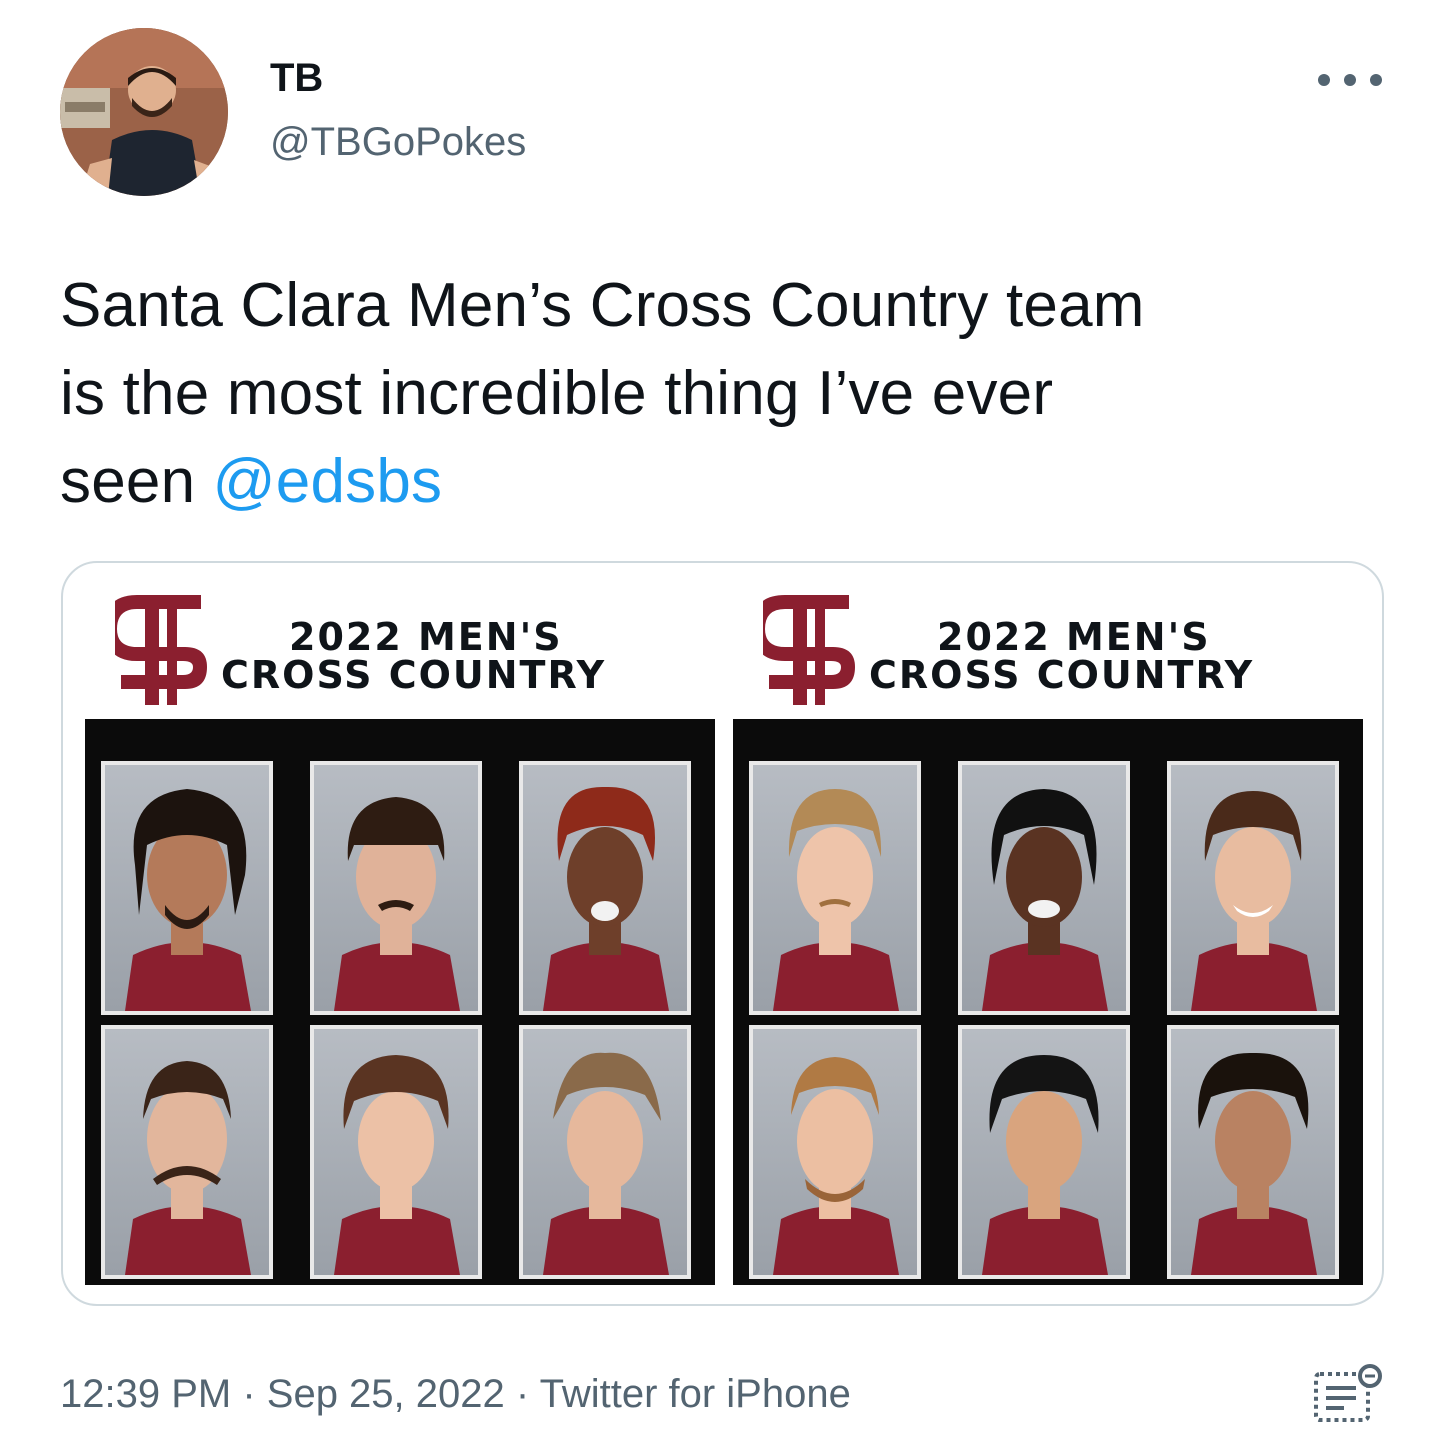 Image resolution: width=1440 pixels, height=1447 pixels. I want to click on user-handle: @TBGoPokes, so click(398, 142).